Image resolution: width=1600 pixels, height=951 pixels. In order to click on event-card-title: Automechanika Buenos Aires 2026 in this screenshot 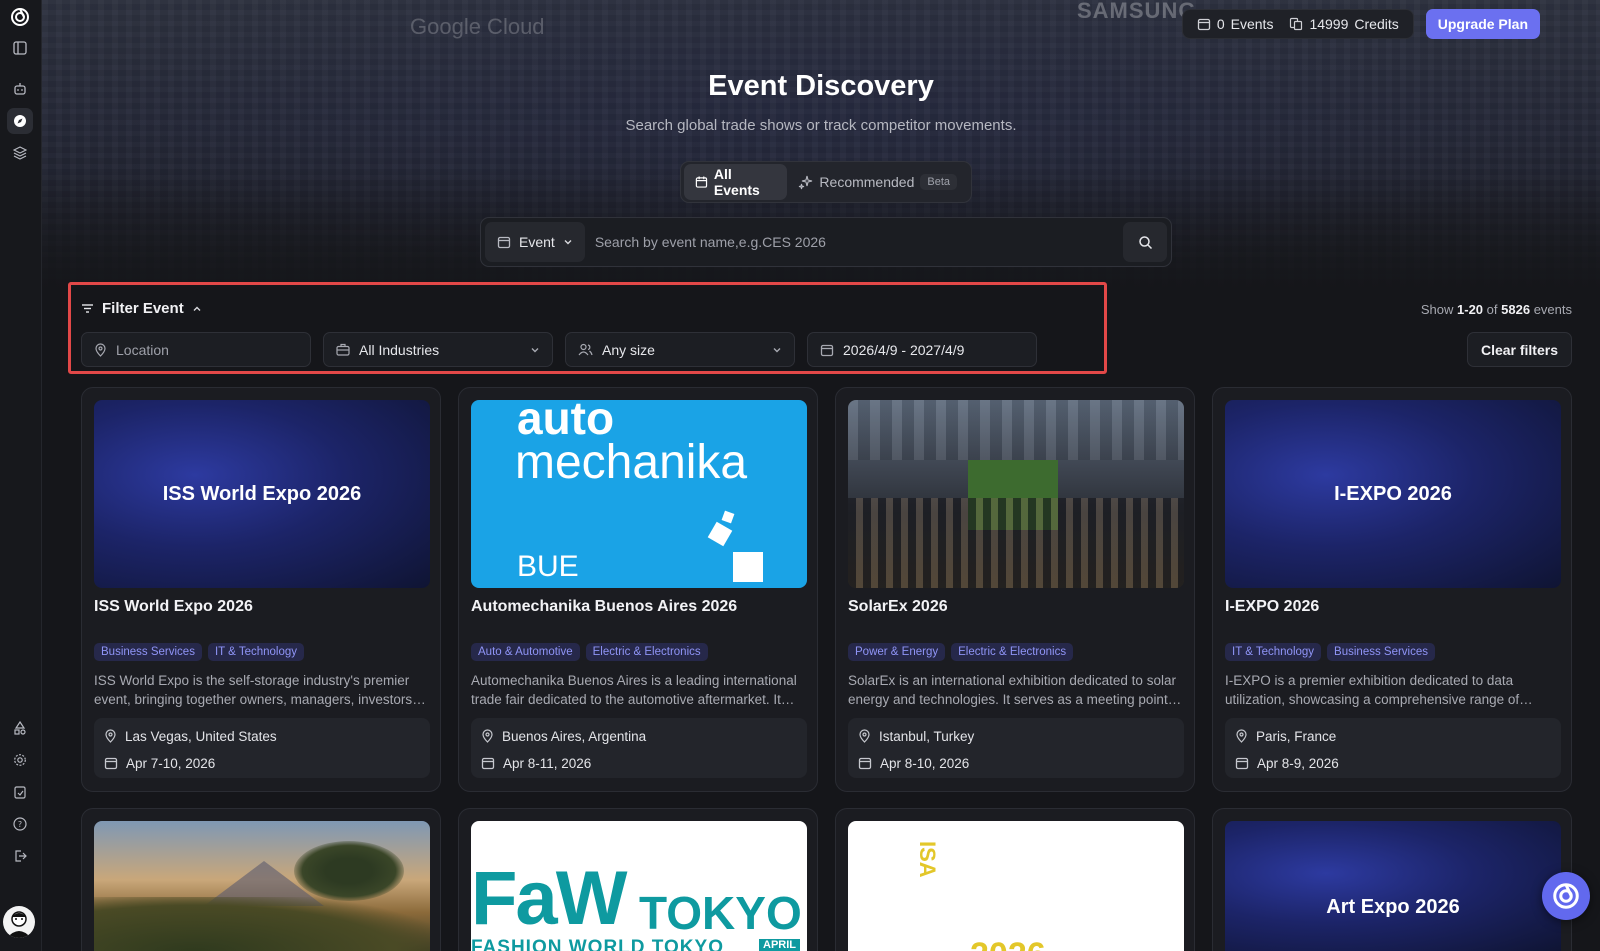, I will do `click(604, 607)`.